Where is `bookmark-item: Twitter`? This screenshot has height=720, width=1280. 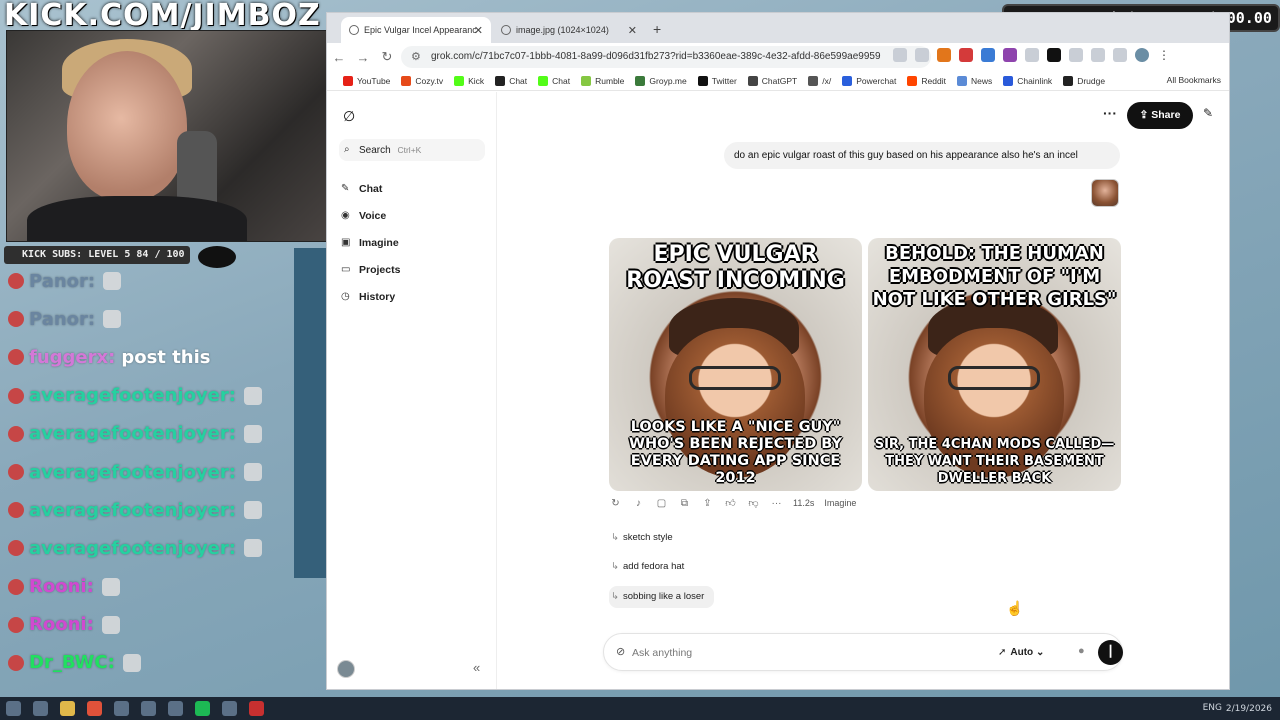
bookmark-item: Twitter is located at coordinates (717, 80).